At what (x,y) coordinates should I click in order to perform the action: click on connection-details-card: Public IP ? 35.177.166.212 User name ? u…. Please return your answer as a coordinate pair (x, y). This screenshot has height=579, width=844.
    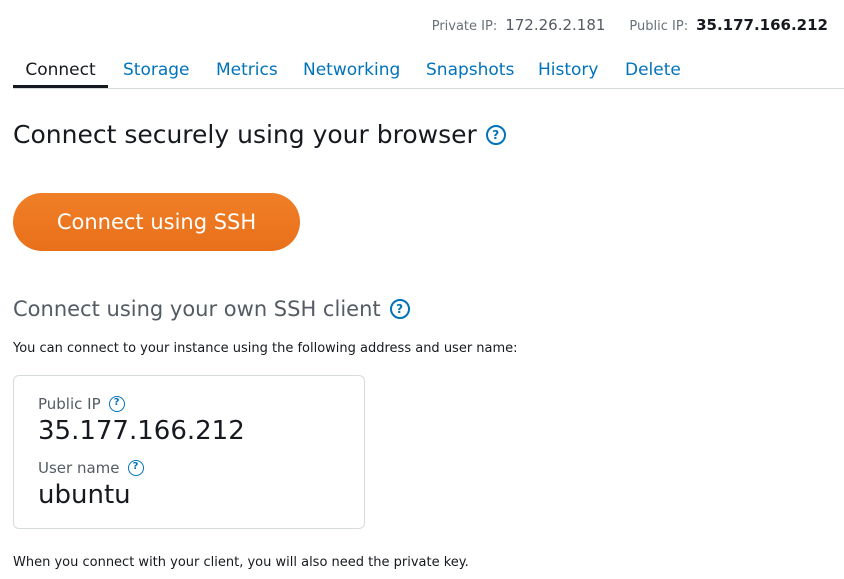
    Looking at the image, I should click on (189, 452).